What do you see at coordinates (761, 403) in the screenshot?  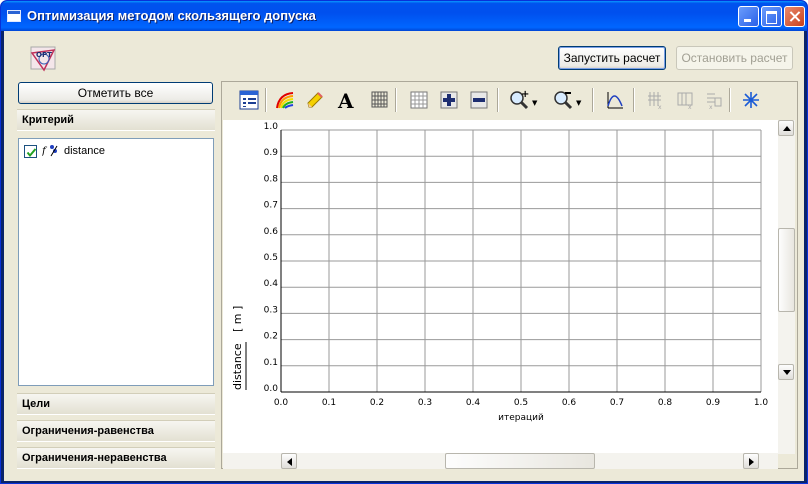 I see `x-tick-label: 1.0` at bounding box center [761, 403].